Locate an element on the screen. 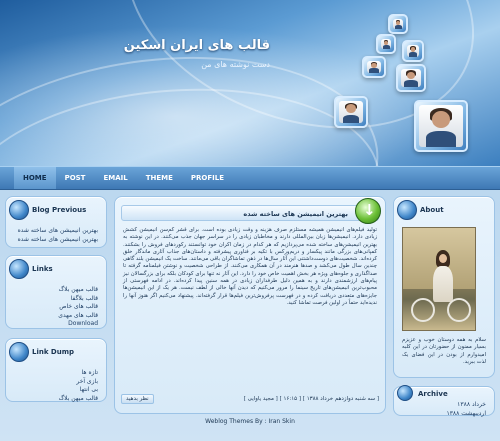  profile-photo is located at coordinates (439, 279).